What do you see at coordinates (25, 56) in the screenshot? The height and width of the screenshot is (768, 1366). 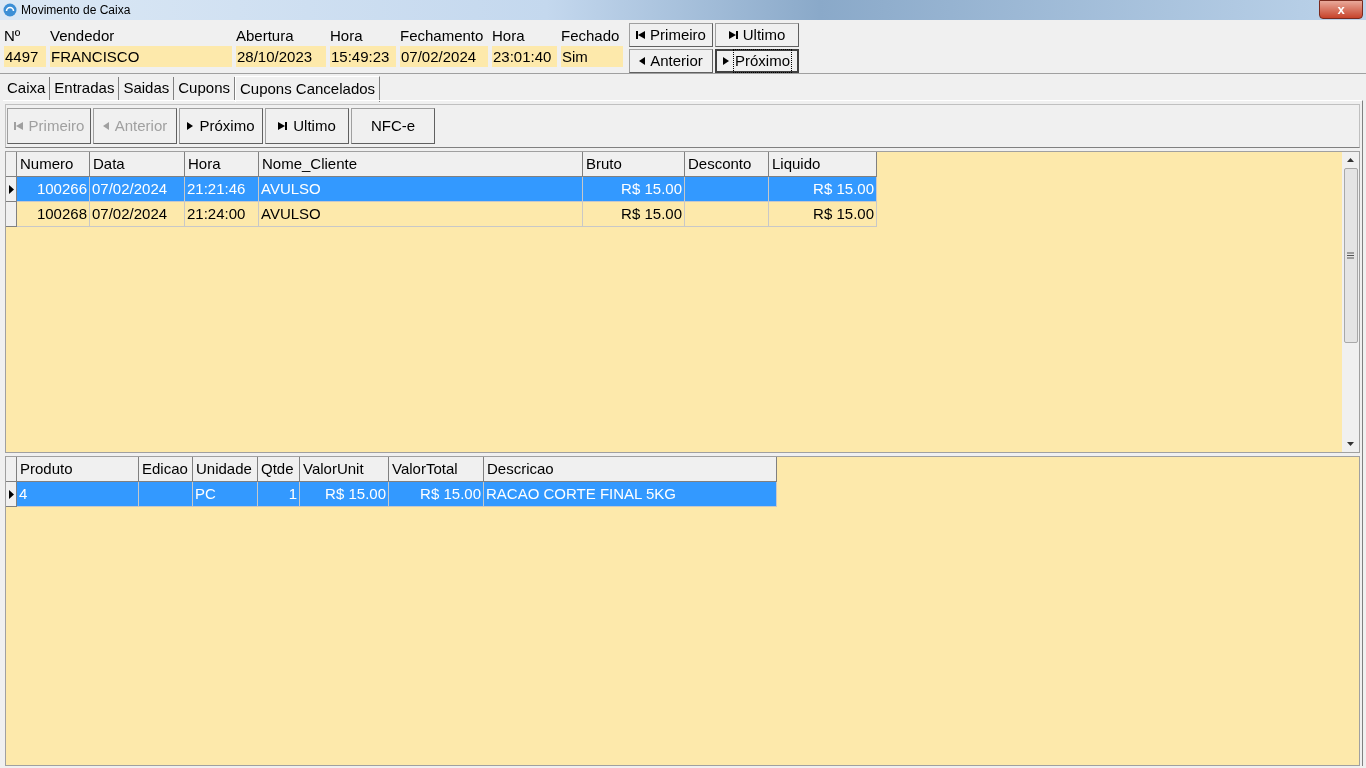 I see `field-value: 4497` at bounding box center [25, 56].